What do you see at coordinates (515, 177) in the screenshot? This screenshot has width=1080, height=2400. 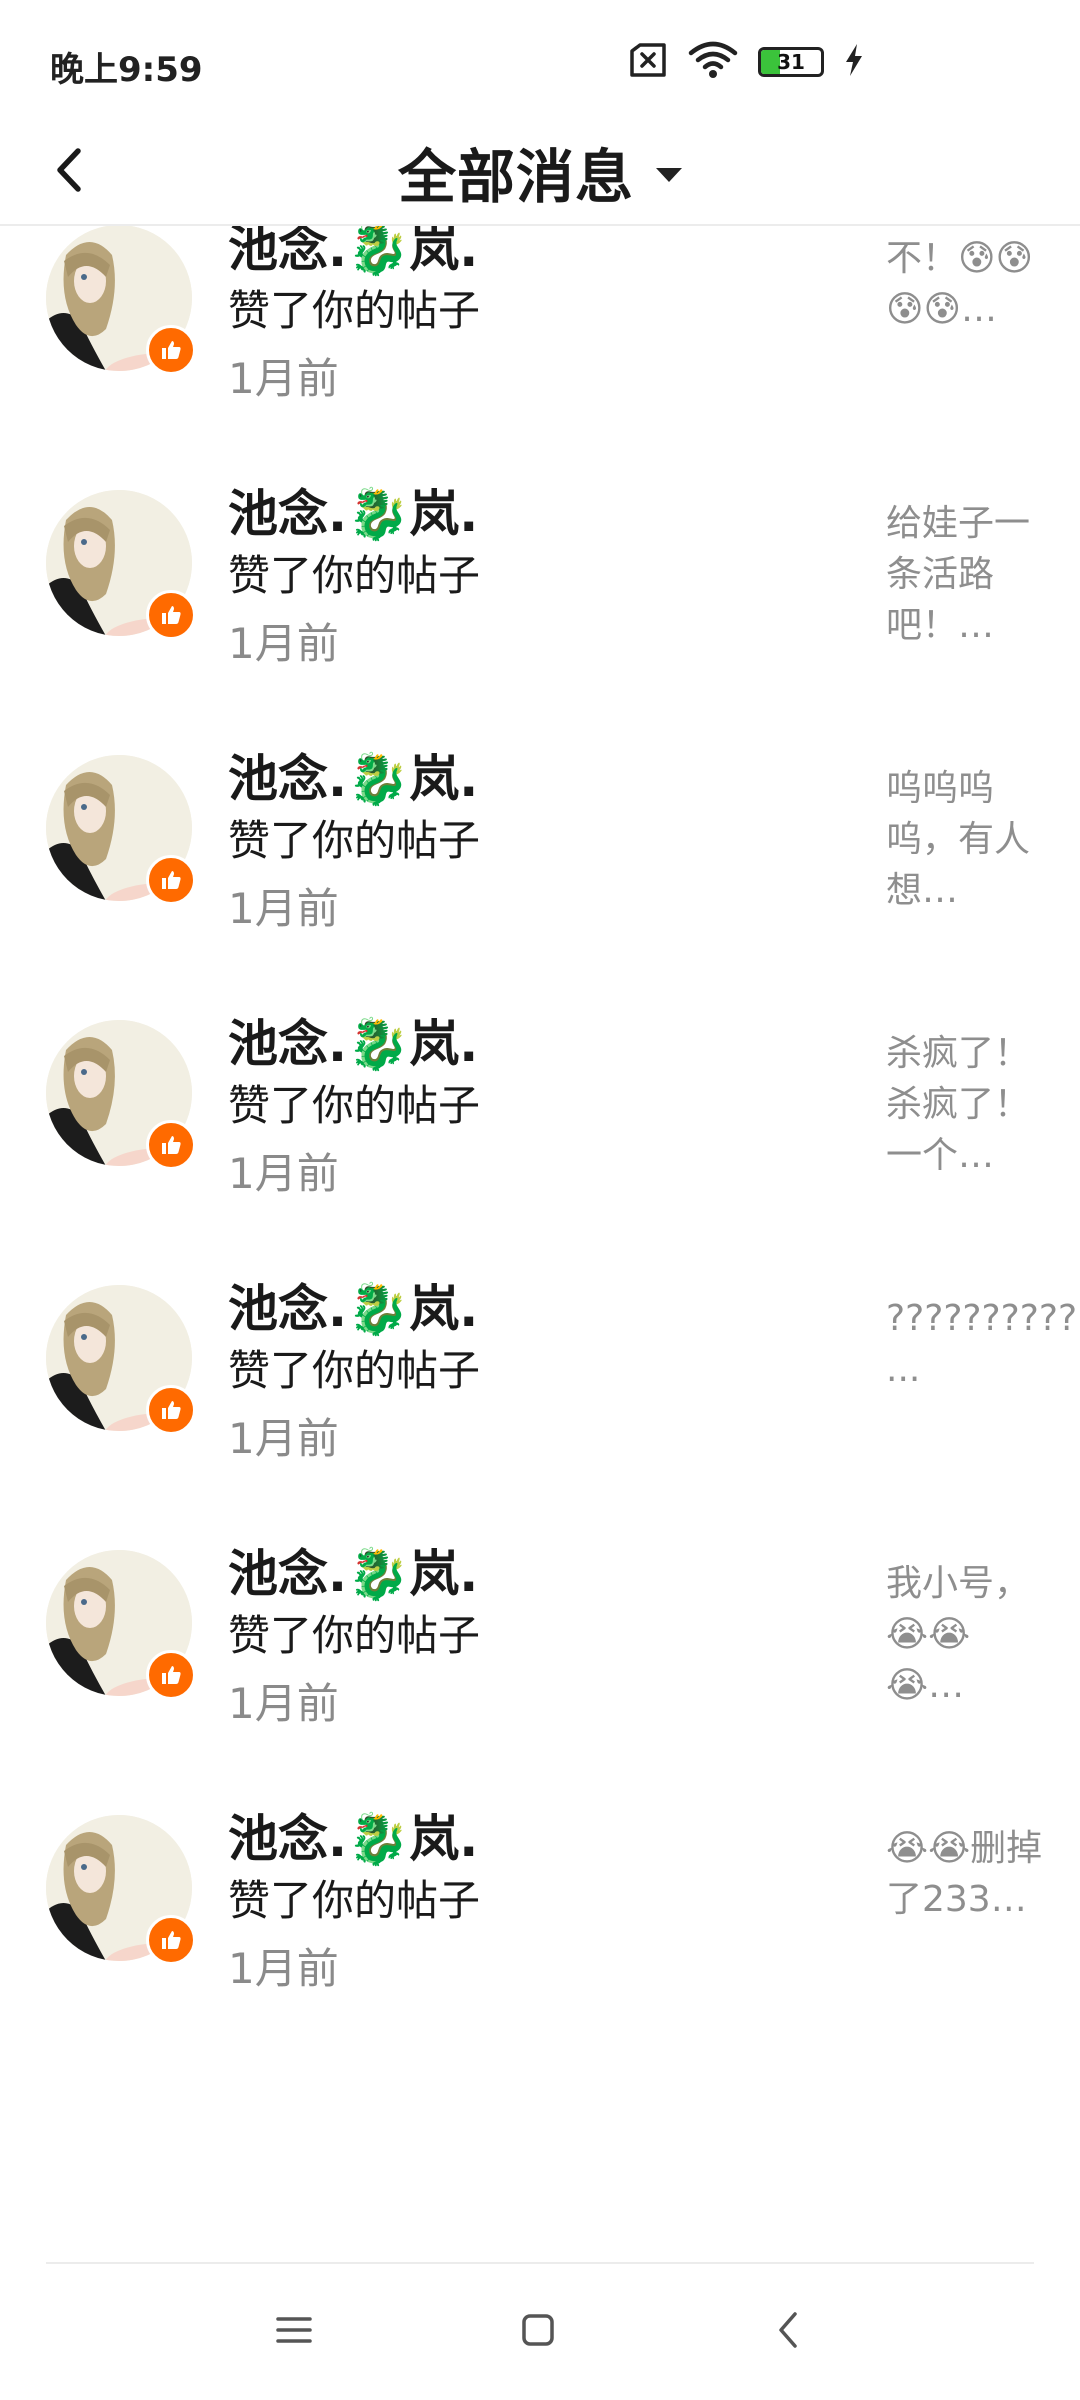 I see `page-title: 全部消息` at bounding box center [515, 177].